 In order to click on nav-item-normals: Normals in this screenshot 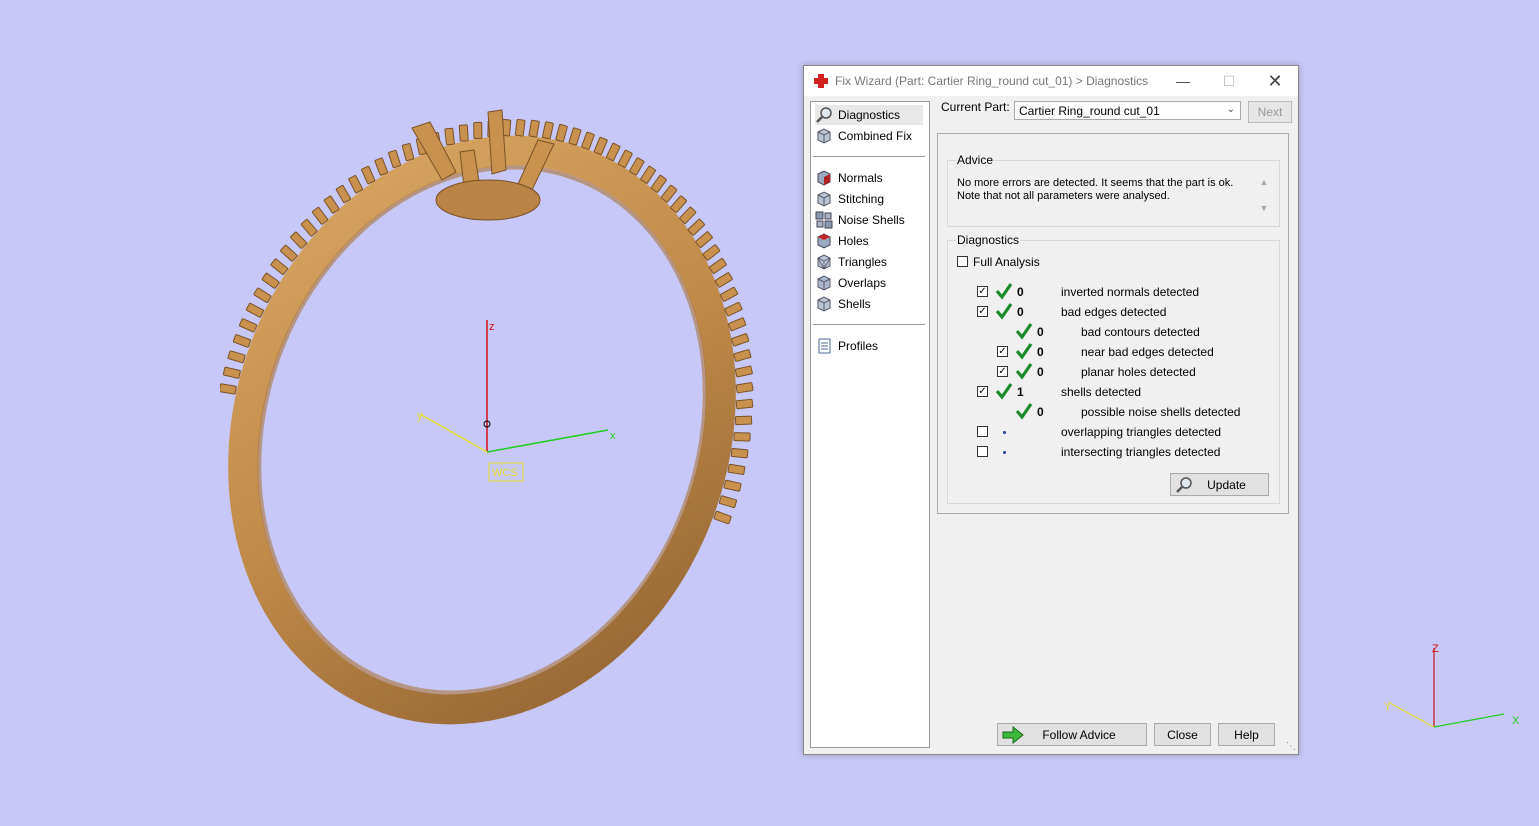, I will do `click(869, 178)`.